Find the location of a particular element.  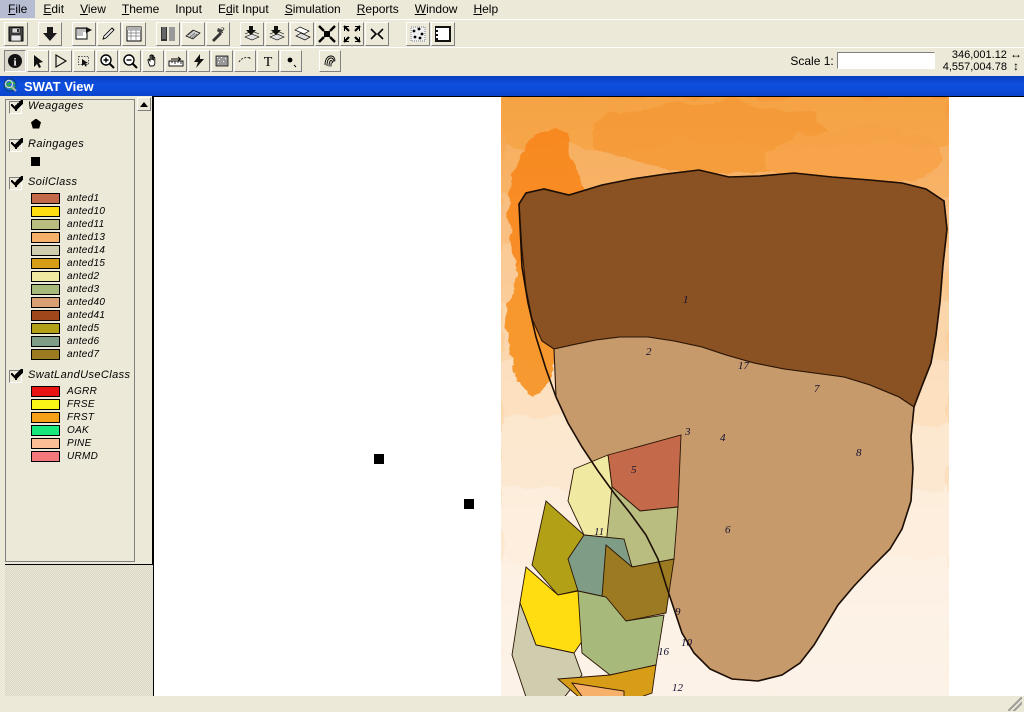

legend-scrollbar-track is located at coordinates (144, 335).